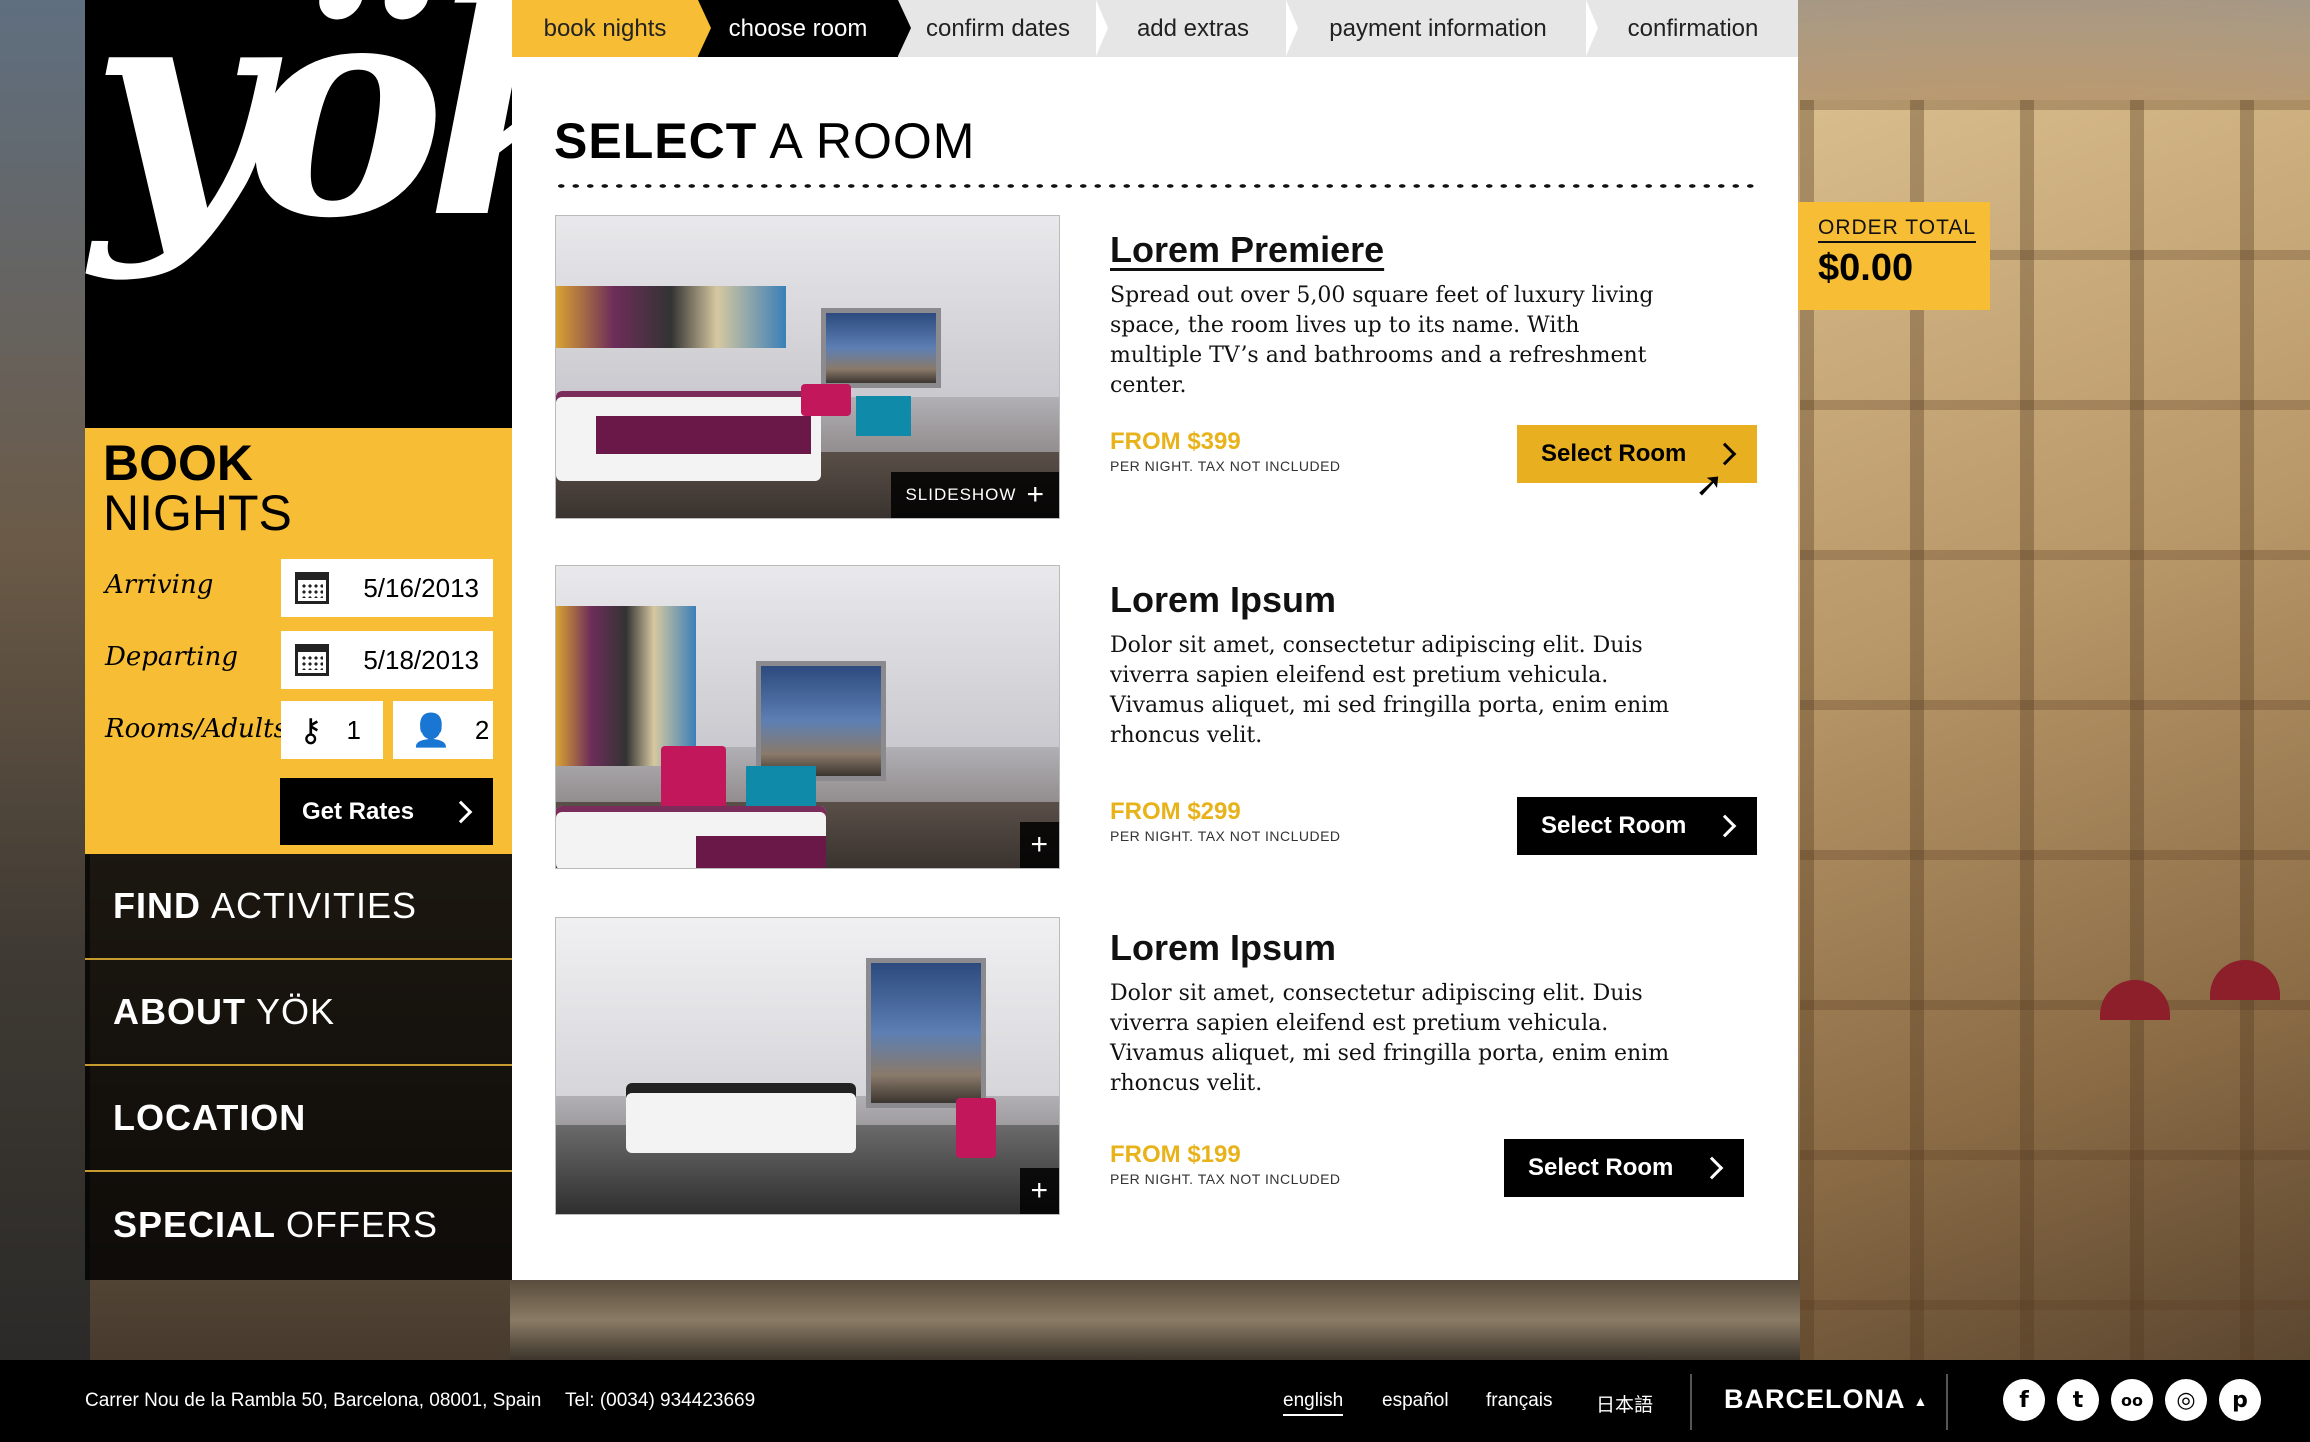 The image size is (2310, 1442). What do you see at coordinates (798, 28) in the screenshot?
I see `step-label: choose room` at bounding box center [798, 28].